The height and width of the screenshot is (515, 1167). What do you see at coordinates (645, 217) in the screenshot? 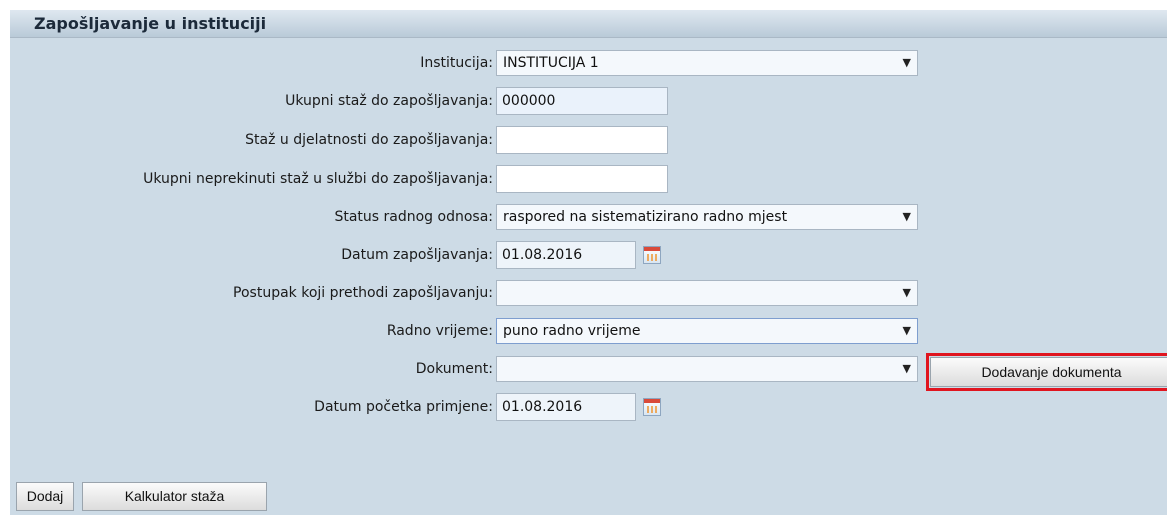
I see `status-value: raspored na sistematizirano radno mjest` at bounding box center [645, 217].